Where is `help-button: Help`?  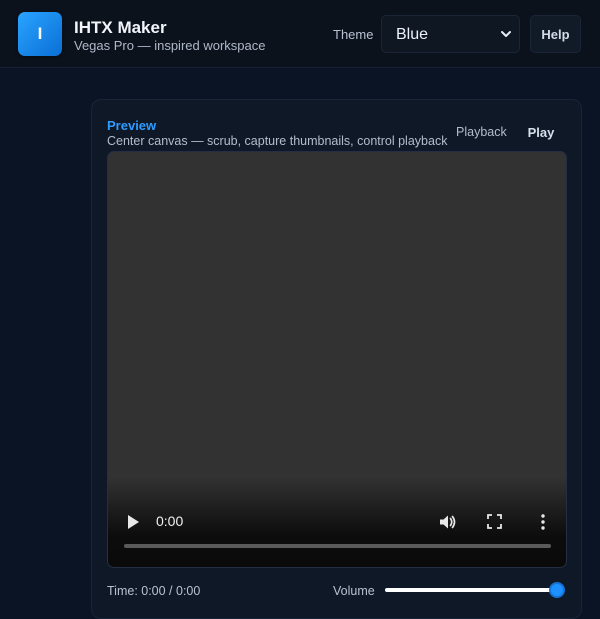
help-button: Help is located at coordinates (555, 34).